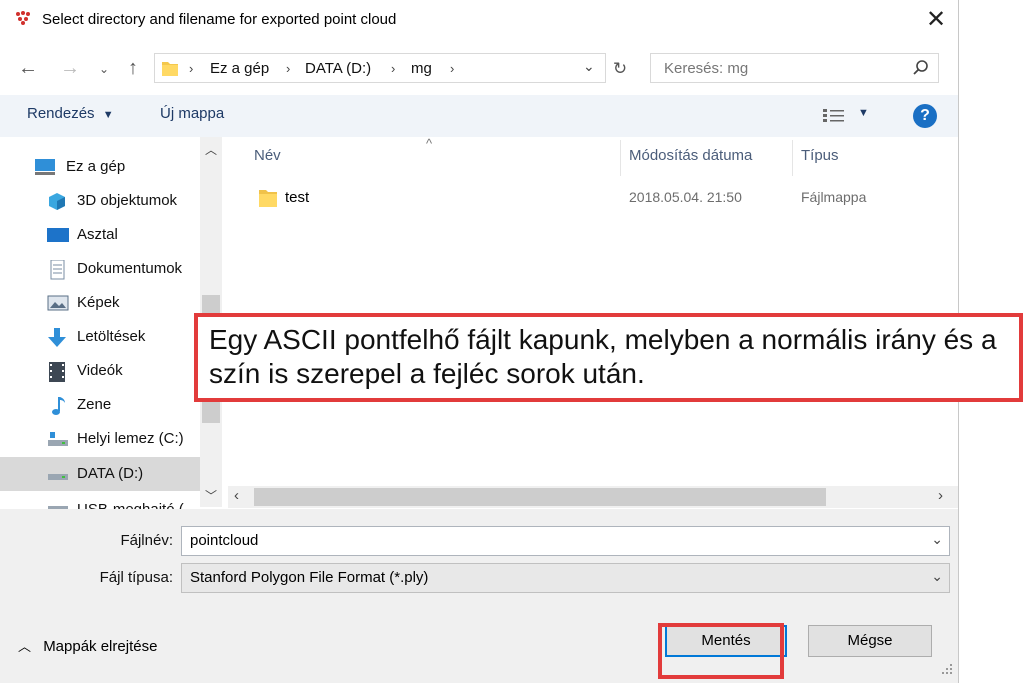 The image size is (1024, 683). I want to click on nav-item-label: Letöltések, so click(111, 336).